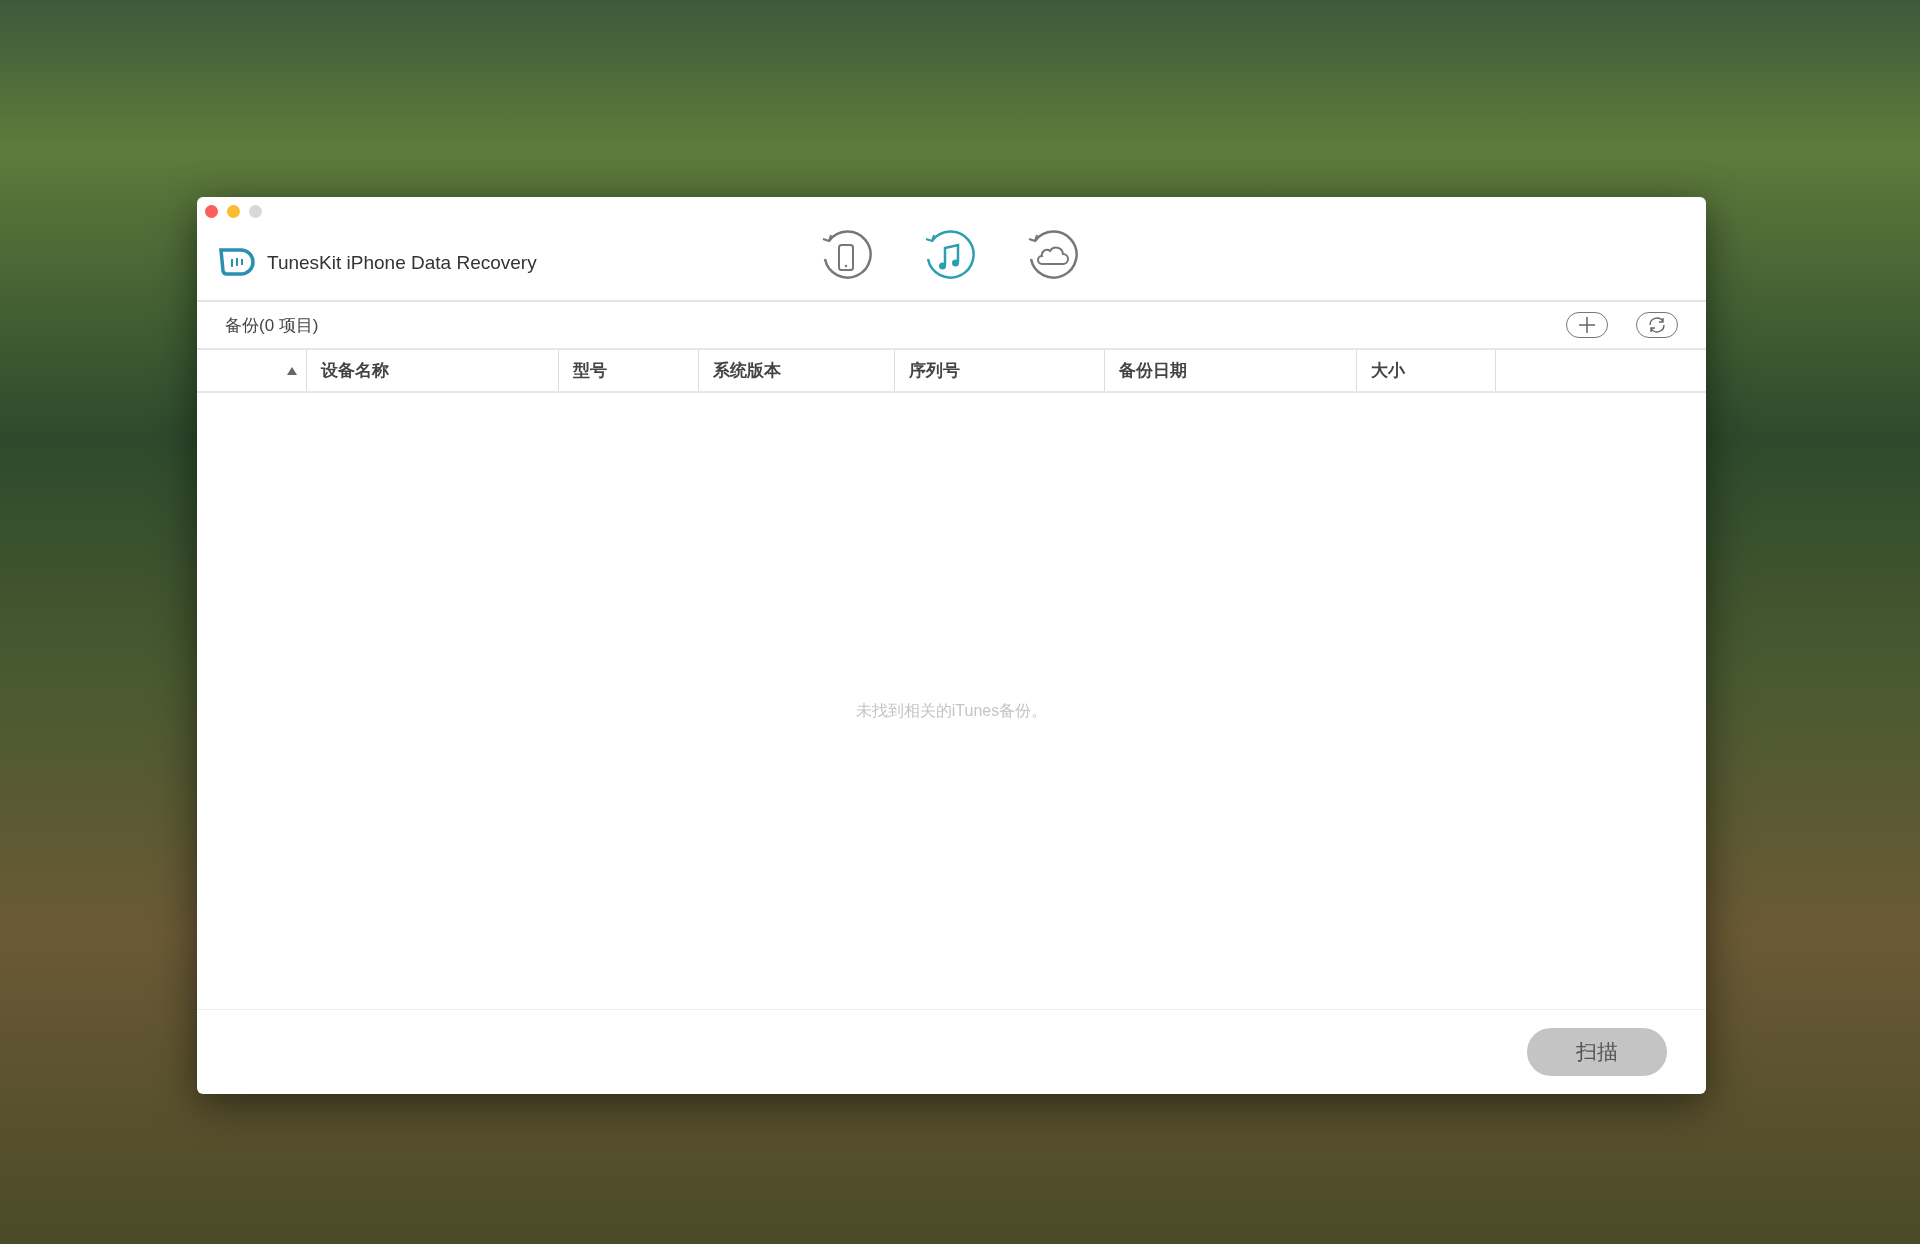 This screenshot has width=1920, height=1244. What do you see at coordinates (292, 370) in the screenshot?
I see `sort-ascending-icon` at bounding box center [292, 370].